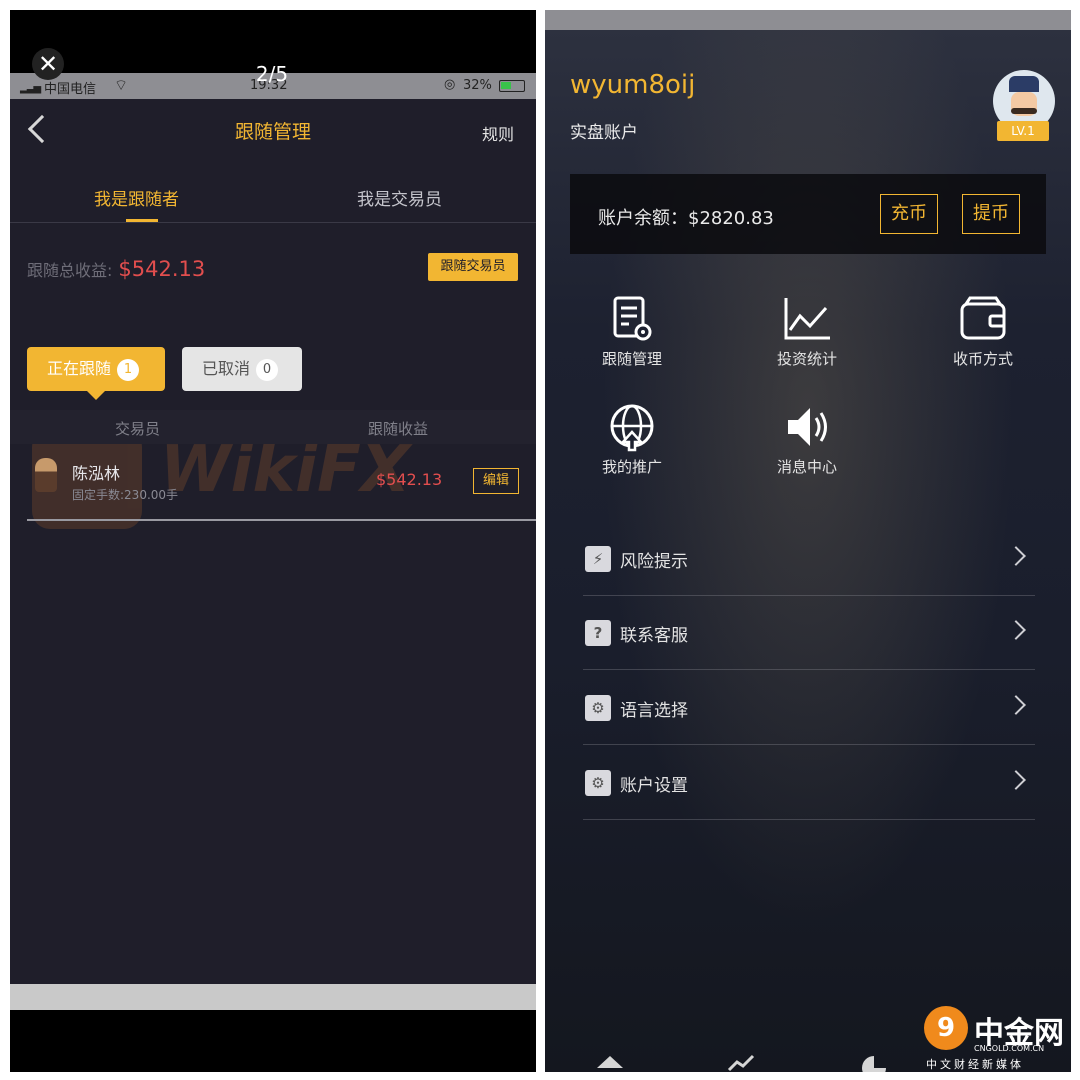 The height and width of the screenshot is (1080, 1080). What do you see at coordinates (909, 214) in the screenshot?
I see `deposit-button: 充币` at bounding box center [909, 214].